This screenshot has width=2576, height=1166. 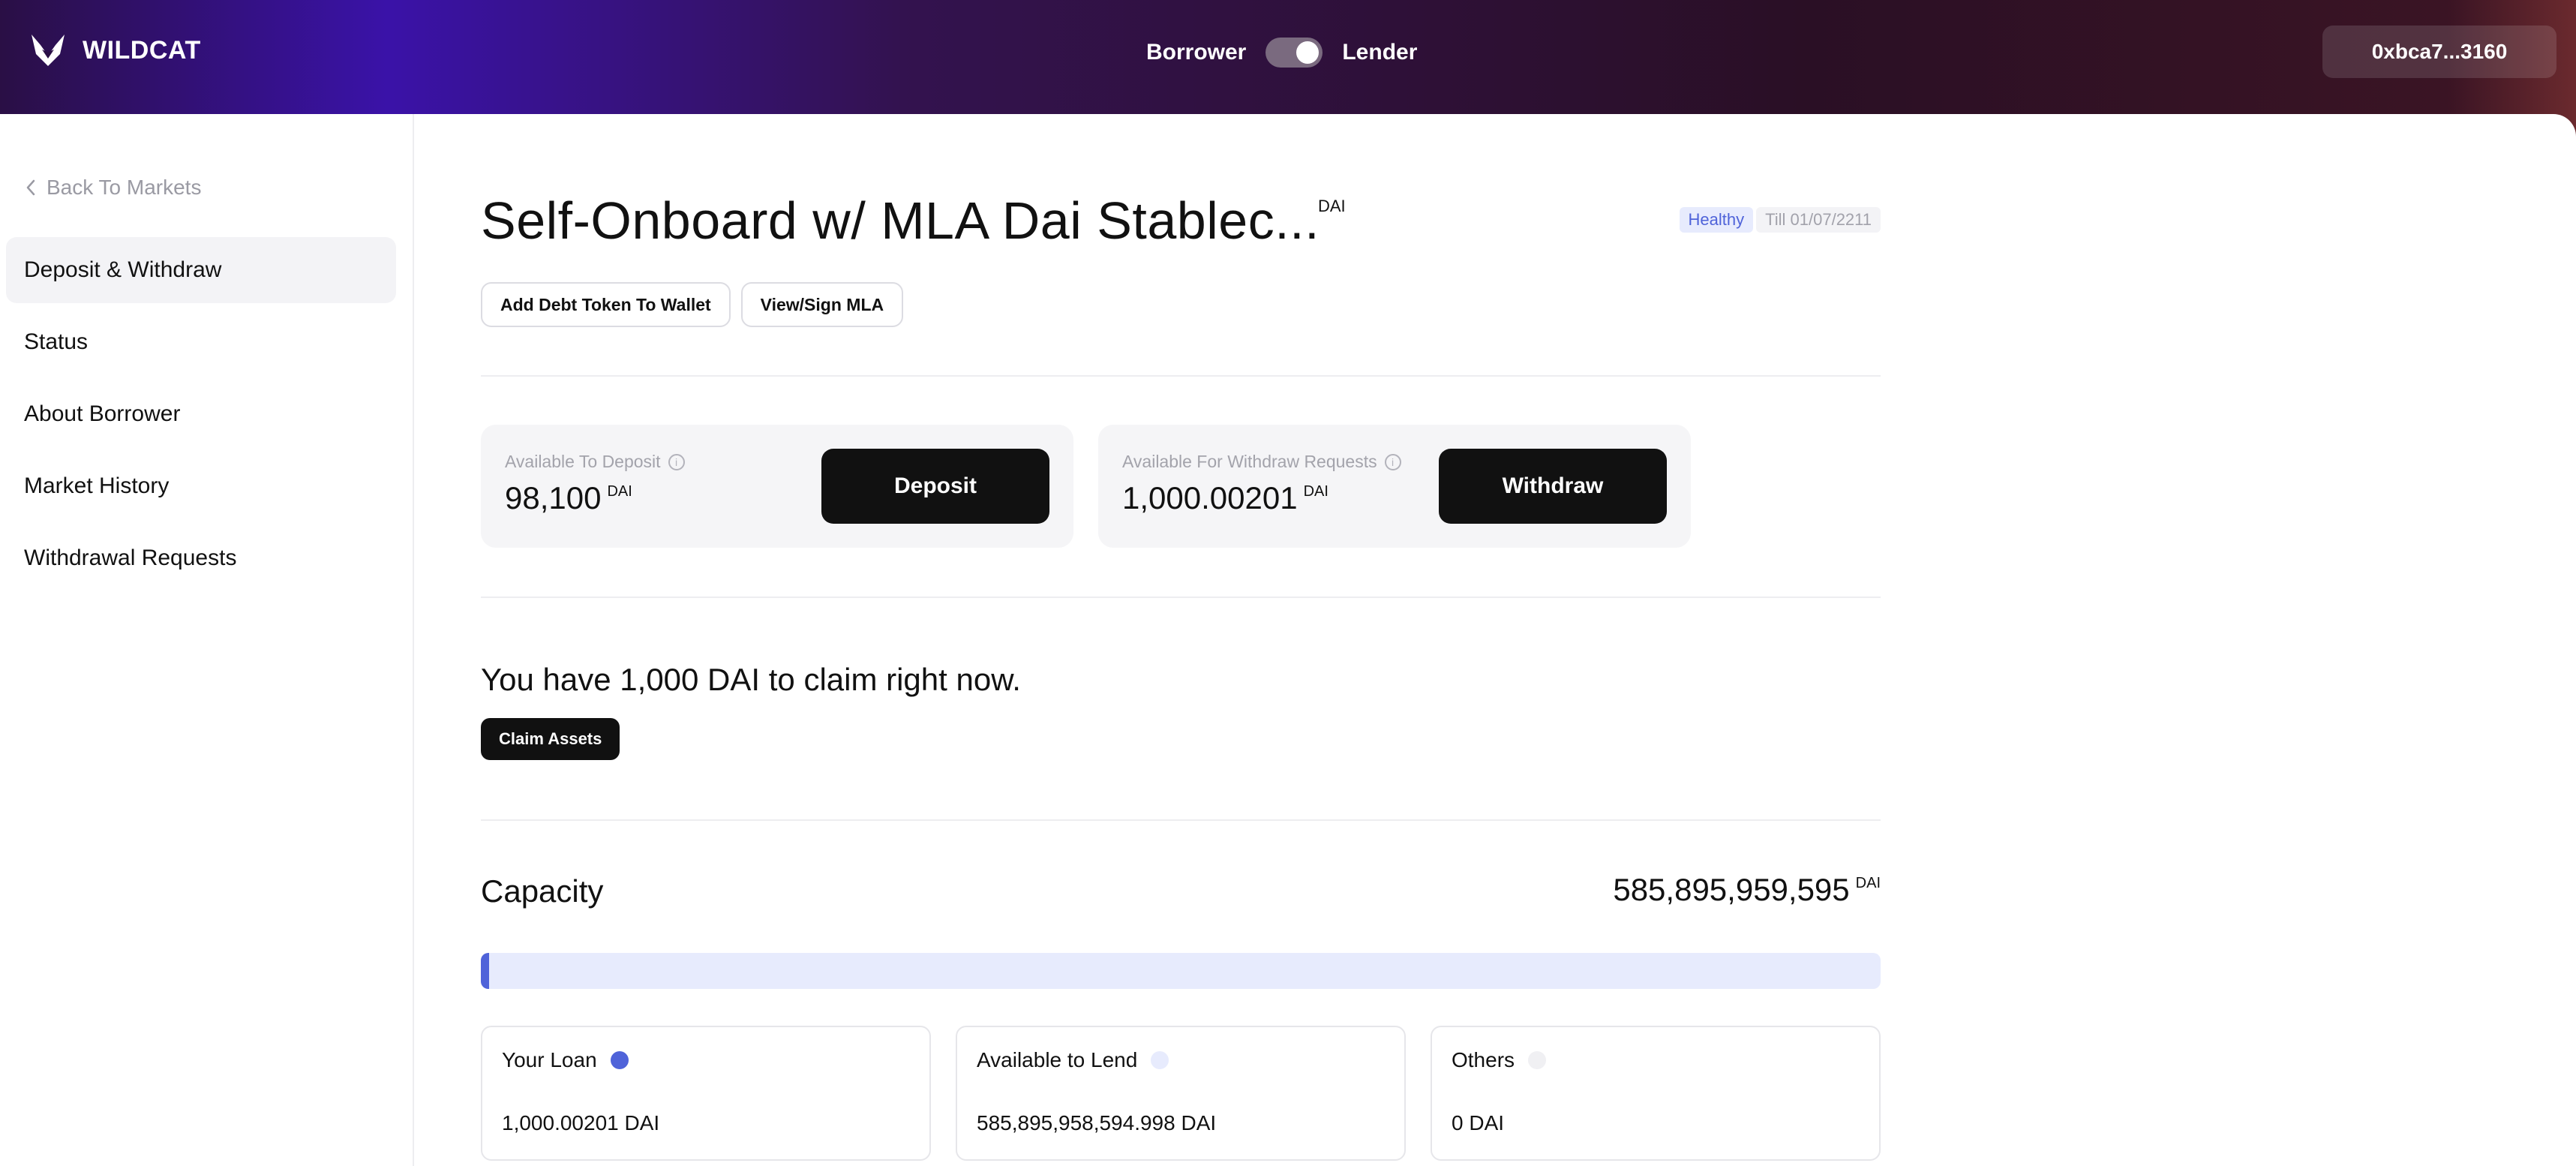 What do you see at coordinates (935, 486) in the screenshot?
I see `deposit-button: Deposit` at bounding box center [935, 486].